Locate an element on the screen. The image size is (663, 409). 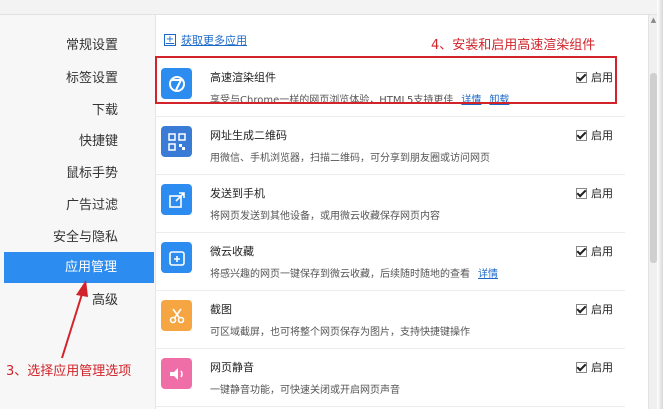
annotation-step-3: 3、选择应用管理选项 is located at coordinates (69, 371).